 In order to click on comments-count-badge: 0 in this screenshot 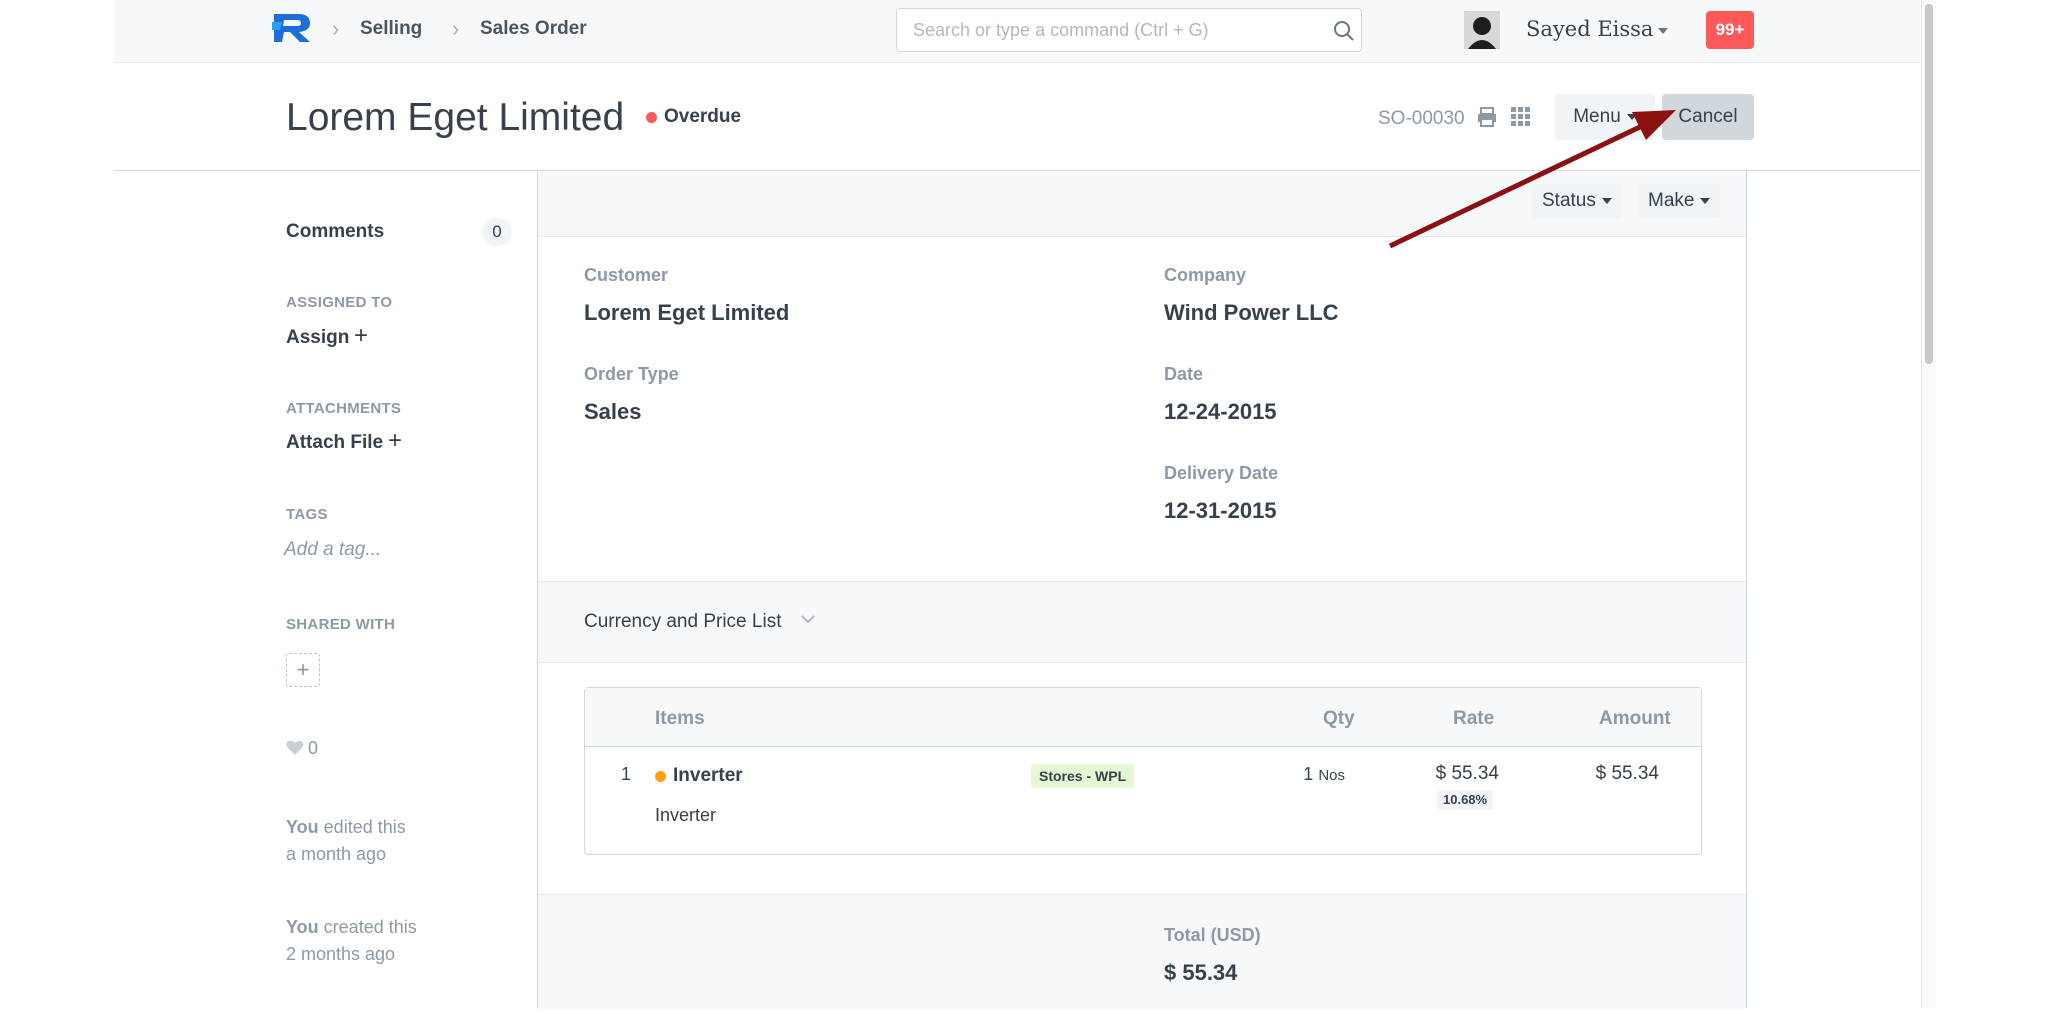, I will do `click(497, 232)`.